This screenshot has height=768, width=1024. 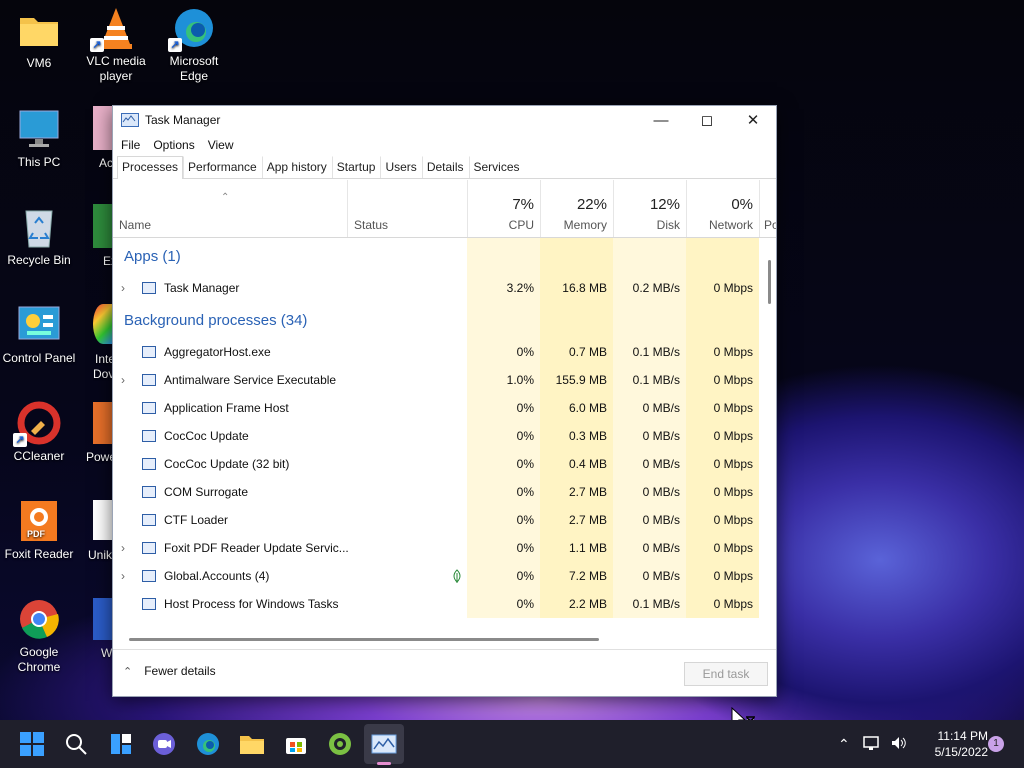 I want to click on close-button: ✕, so click(x=753, y=120).